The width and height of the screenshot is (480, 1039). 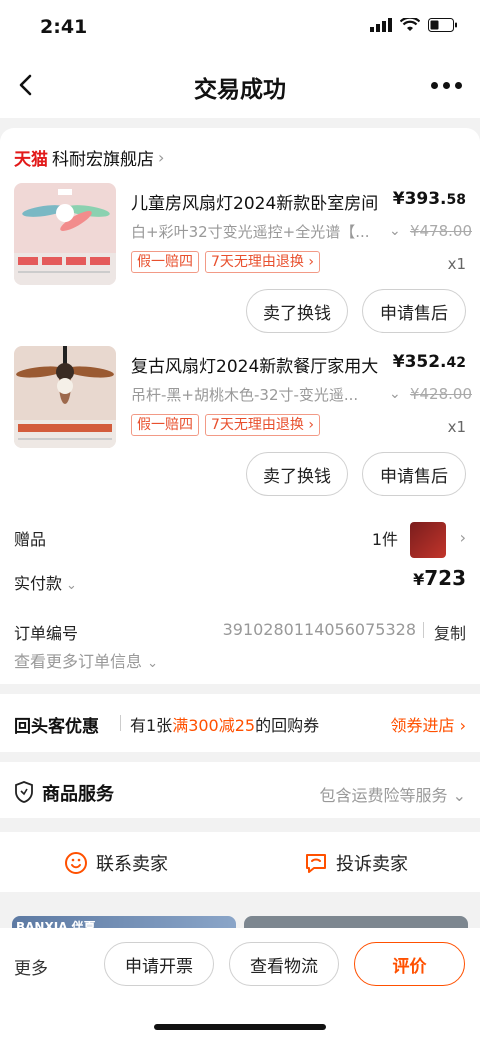 What do you see at coordinates (442, 25) in the screenshot?
I see `battery-icon` at bounding box center [442, 25].